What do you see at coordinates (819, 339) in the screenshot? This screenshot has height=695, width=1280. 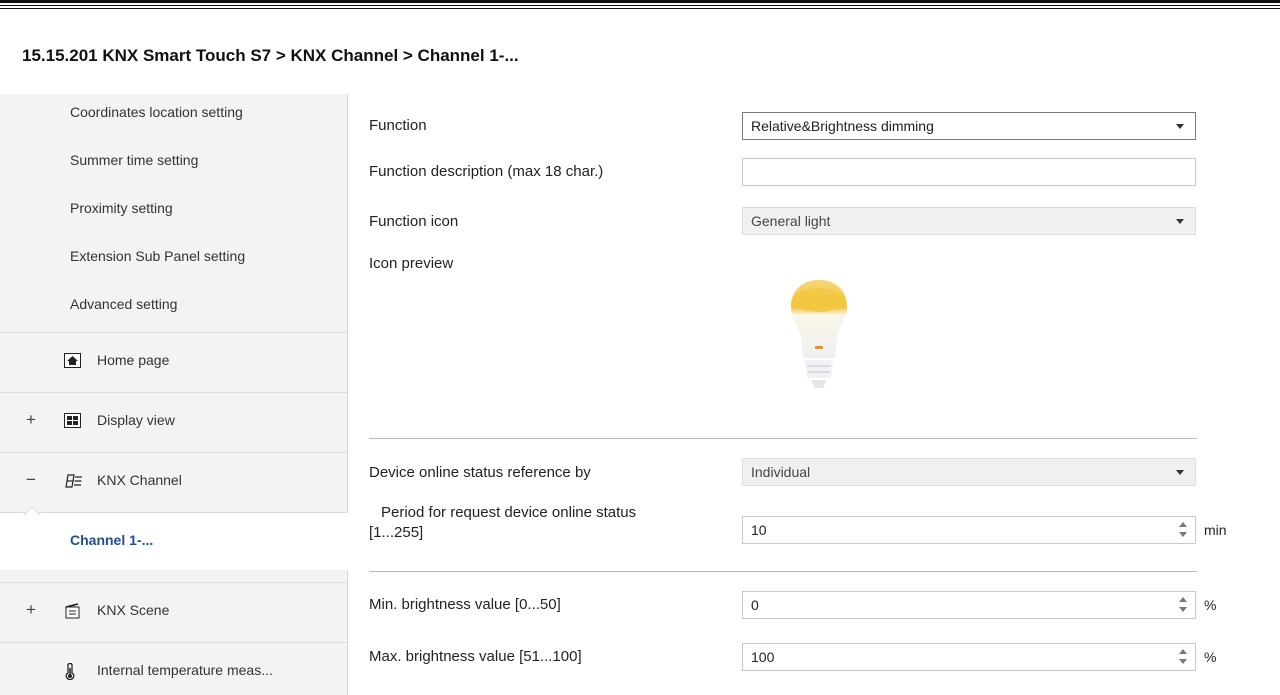 I see `light-bulb-icon` at bounding box center [819, 339].